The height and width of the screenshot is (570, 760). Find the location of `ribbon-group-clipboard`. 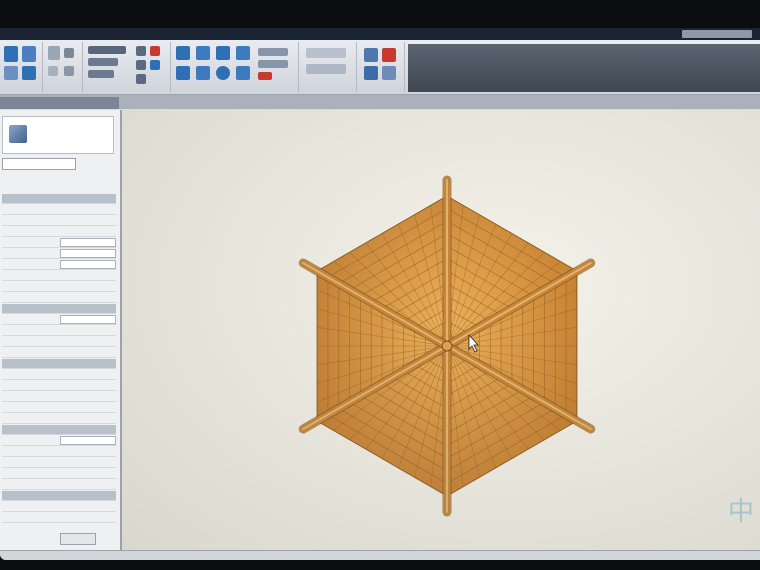

ribbon-group-clipboard is located at coordinates (63, 67).